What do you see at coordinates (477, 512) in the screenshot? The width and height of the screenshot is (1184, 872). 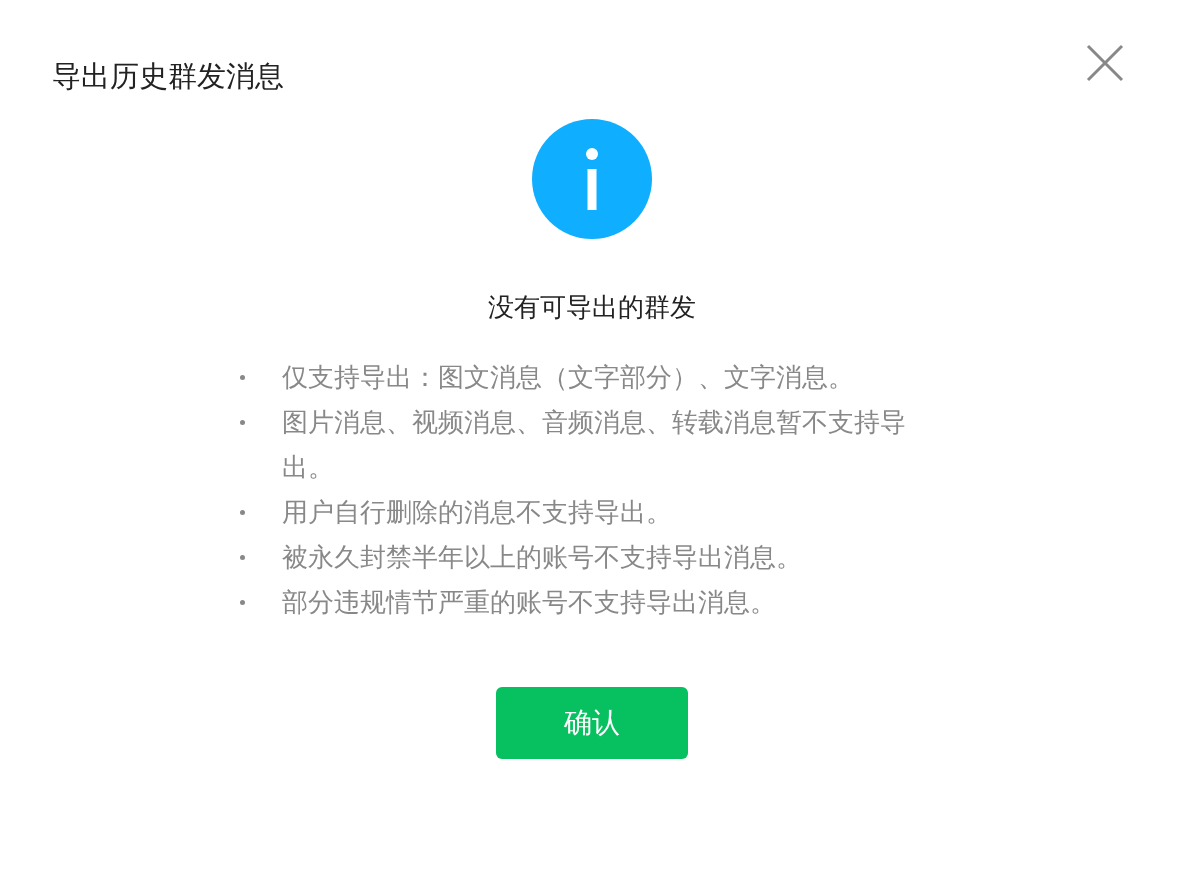 I see `note-text: 用户自行删除的消息不支持导出。` at bounding box center [477, 512].